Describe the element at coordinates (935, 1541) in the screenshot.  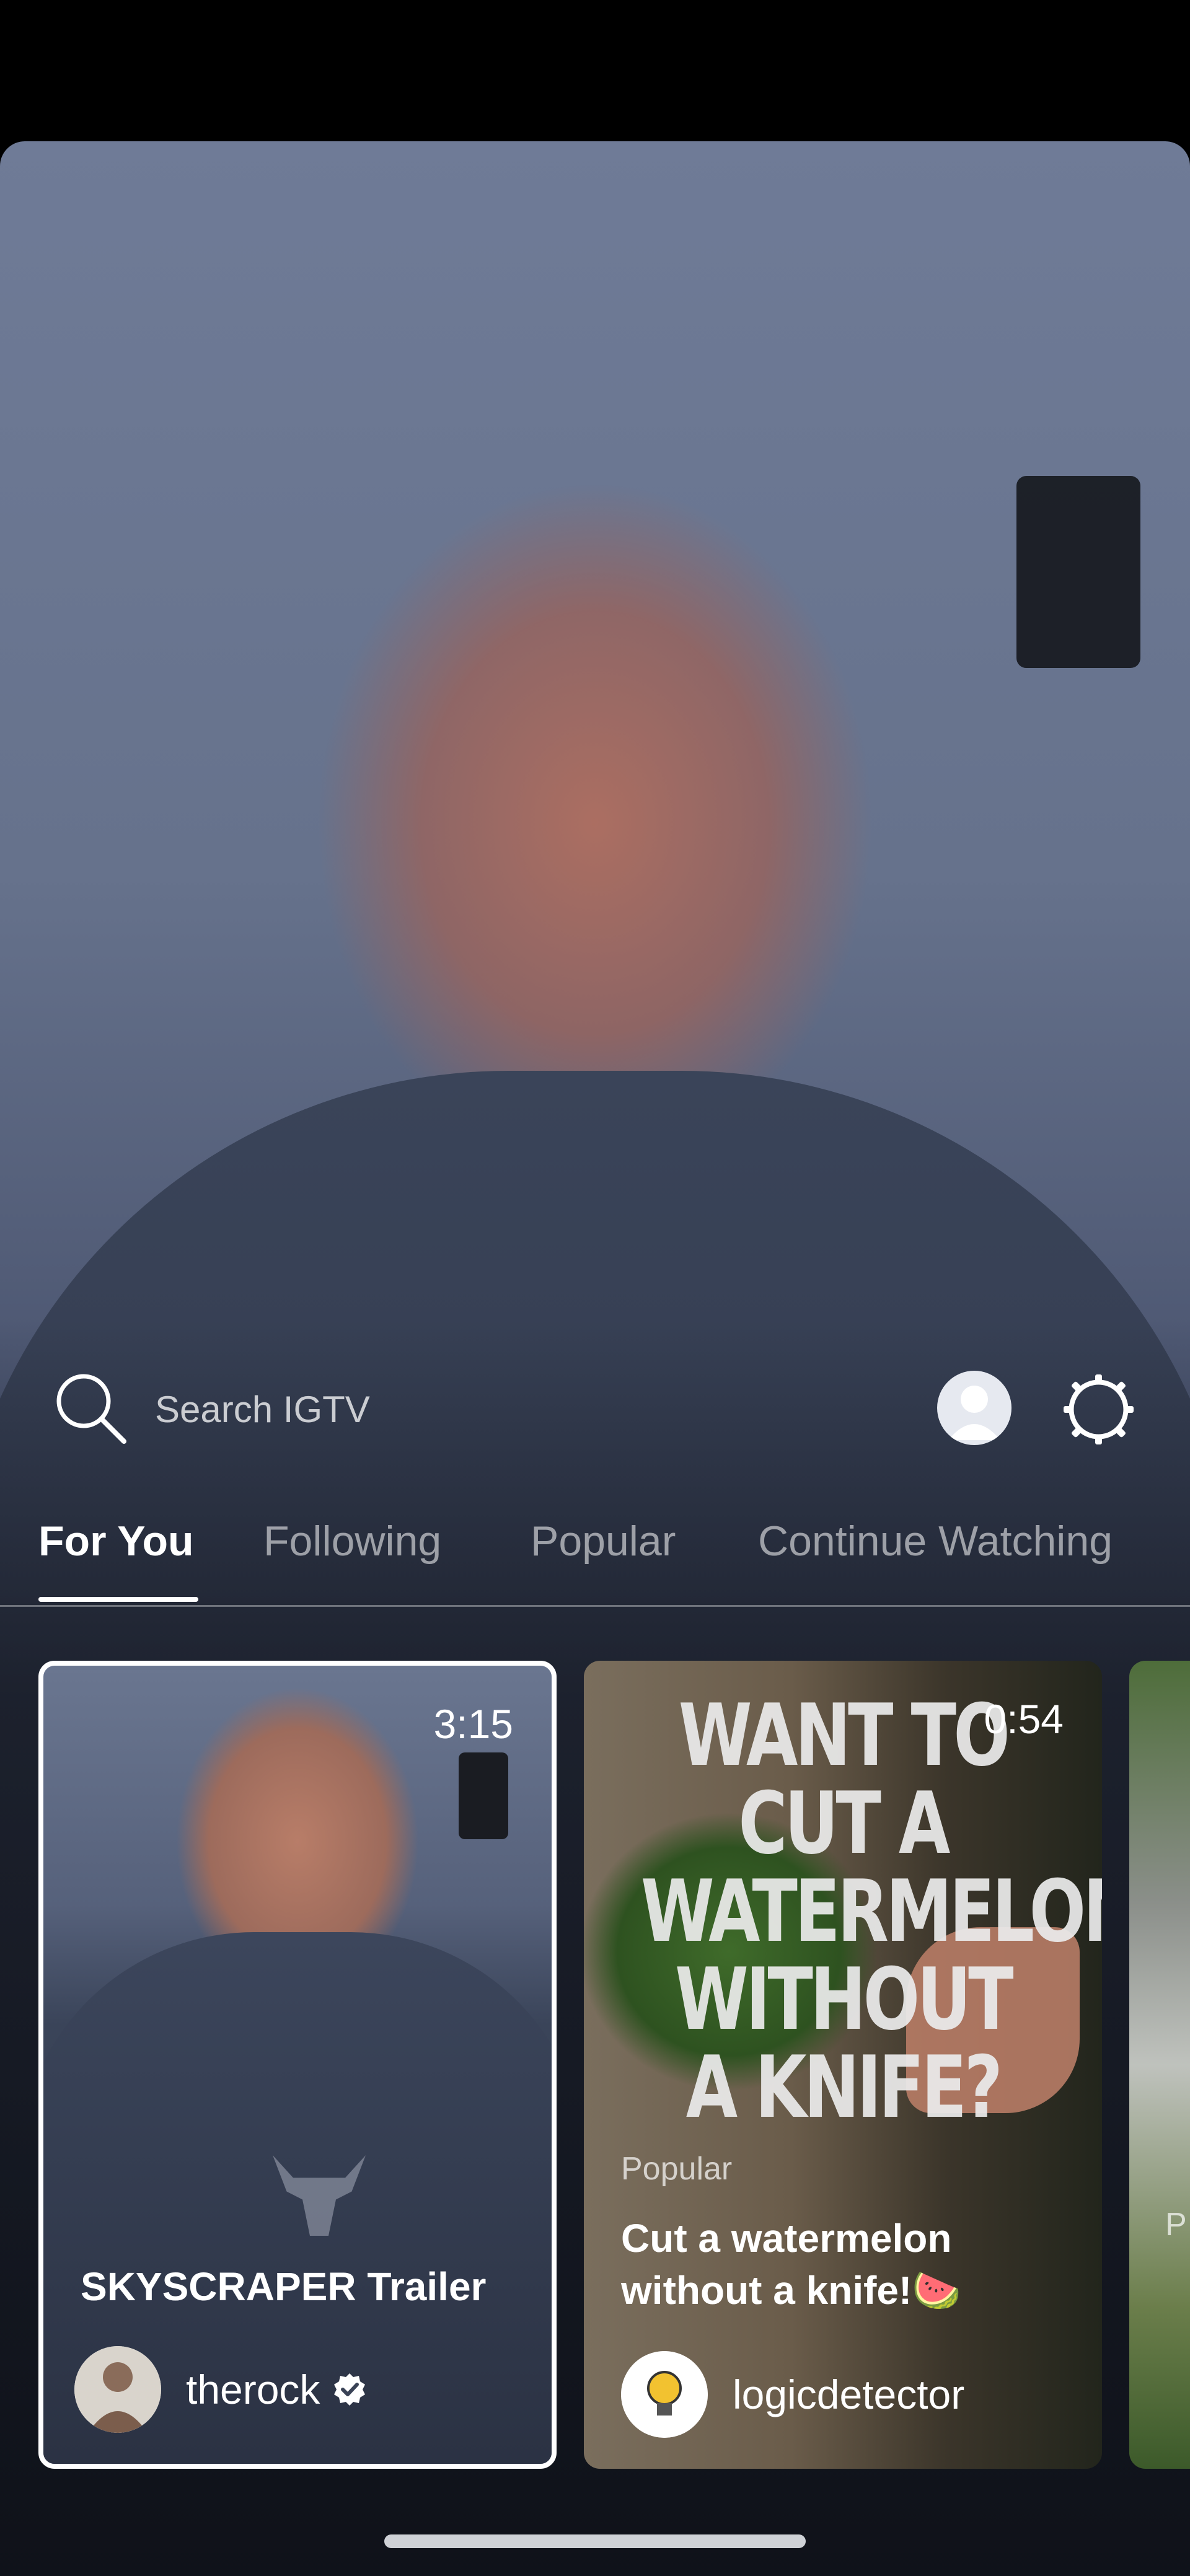
I see `tab-continue-watching: Continue Watching` at that location.